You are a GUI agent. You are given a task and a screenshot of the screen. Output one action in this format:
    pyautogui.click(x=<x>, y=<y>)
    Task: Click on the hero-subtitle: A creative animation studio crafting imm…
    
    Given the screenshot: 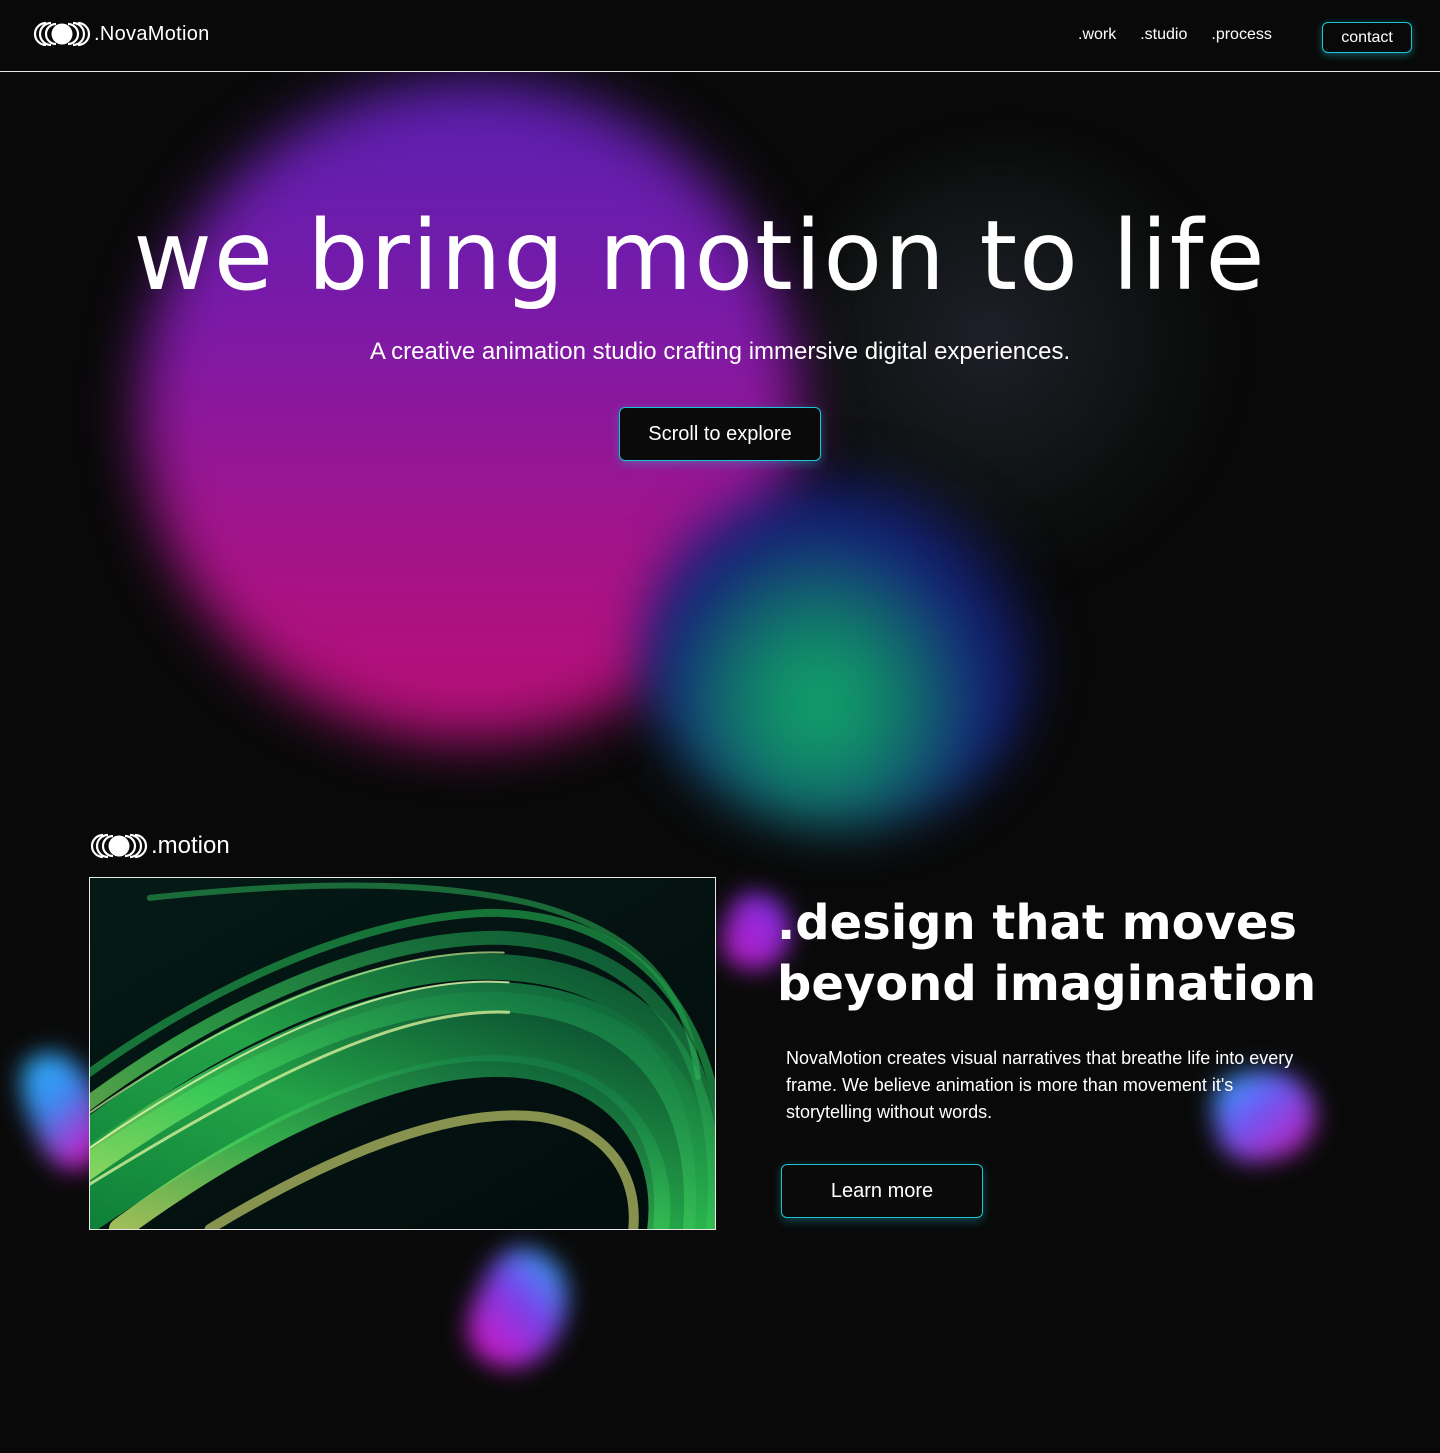 What is the action you would take?
    pyautogui.click(x=720, y=351)
    